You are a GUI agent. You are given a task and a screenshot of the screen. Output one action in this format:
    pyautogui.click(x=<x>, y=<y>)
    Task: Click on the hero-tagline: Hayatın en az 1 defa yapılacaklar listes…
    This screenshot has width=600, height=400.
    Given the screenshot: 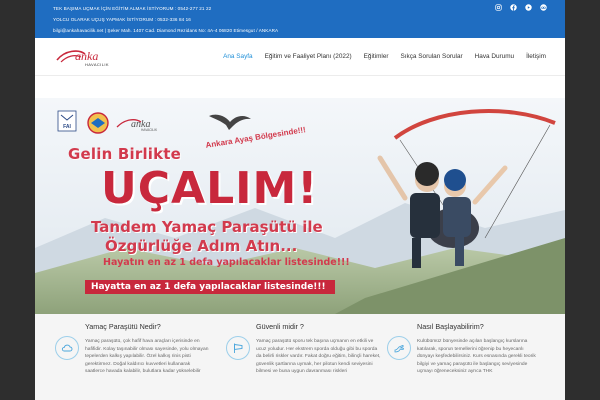 What is the action you would take?
    pyautogui.click(x=226, y=262)
    